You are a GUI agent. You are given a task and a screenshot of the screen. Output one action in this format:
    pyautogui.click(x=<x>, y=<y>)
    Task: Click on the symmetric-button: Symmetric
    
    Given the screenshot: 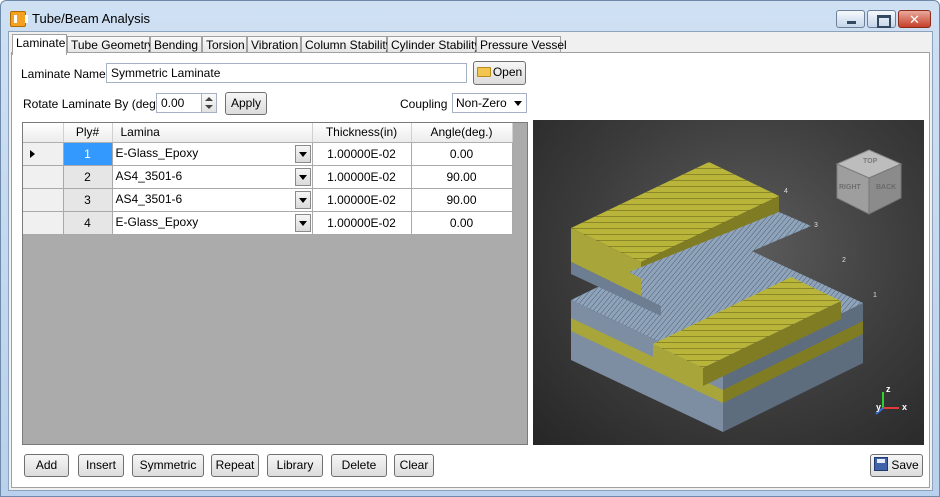 What is the action you would take?
    pyautogui.click(x=168, y=465)
    